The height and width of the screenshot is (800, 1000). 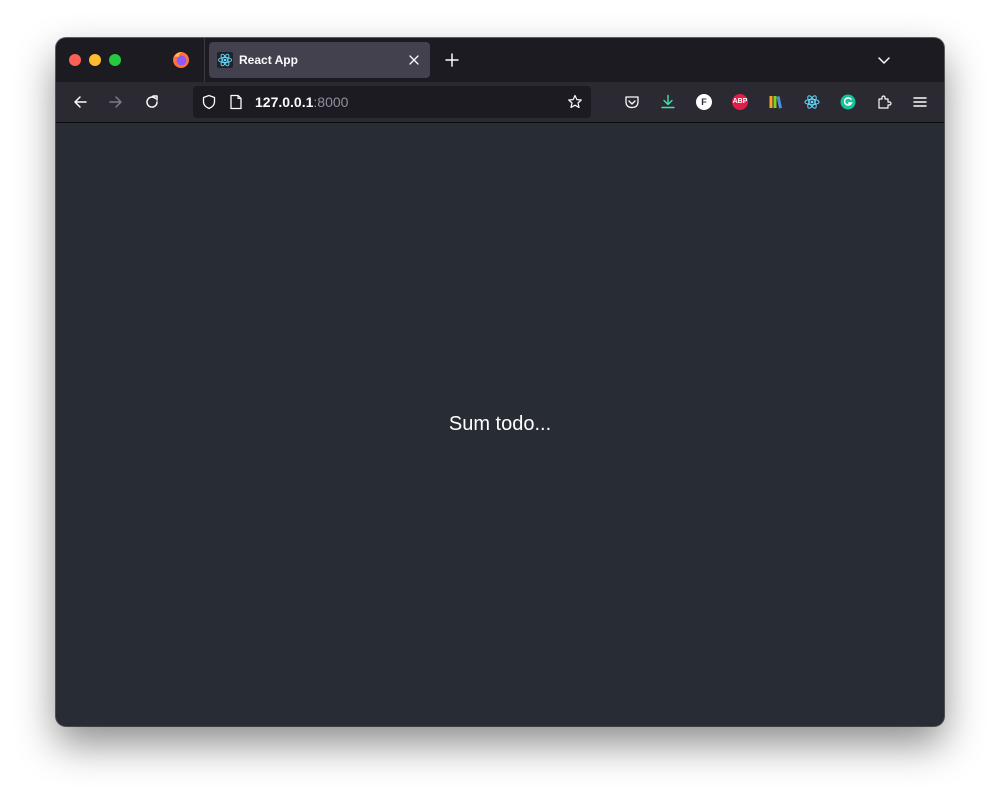 I want to click on react-icon, so click(x=225, y=60).